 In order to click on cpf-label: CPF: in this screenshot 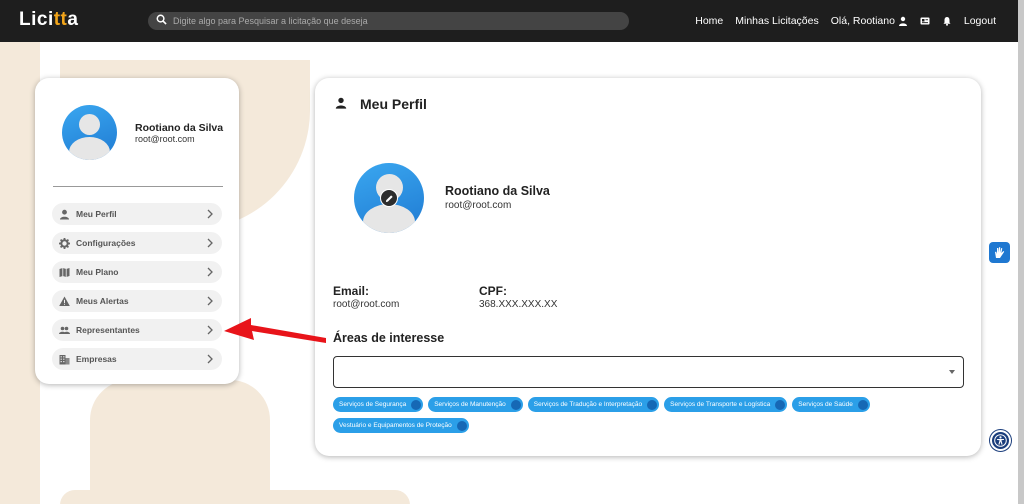, I will do `click(493, 291)`.